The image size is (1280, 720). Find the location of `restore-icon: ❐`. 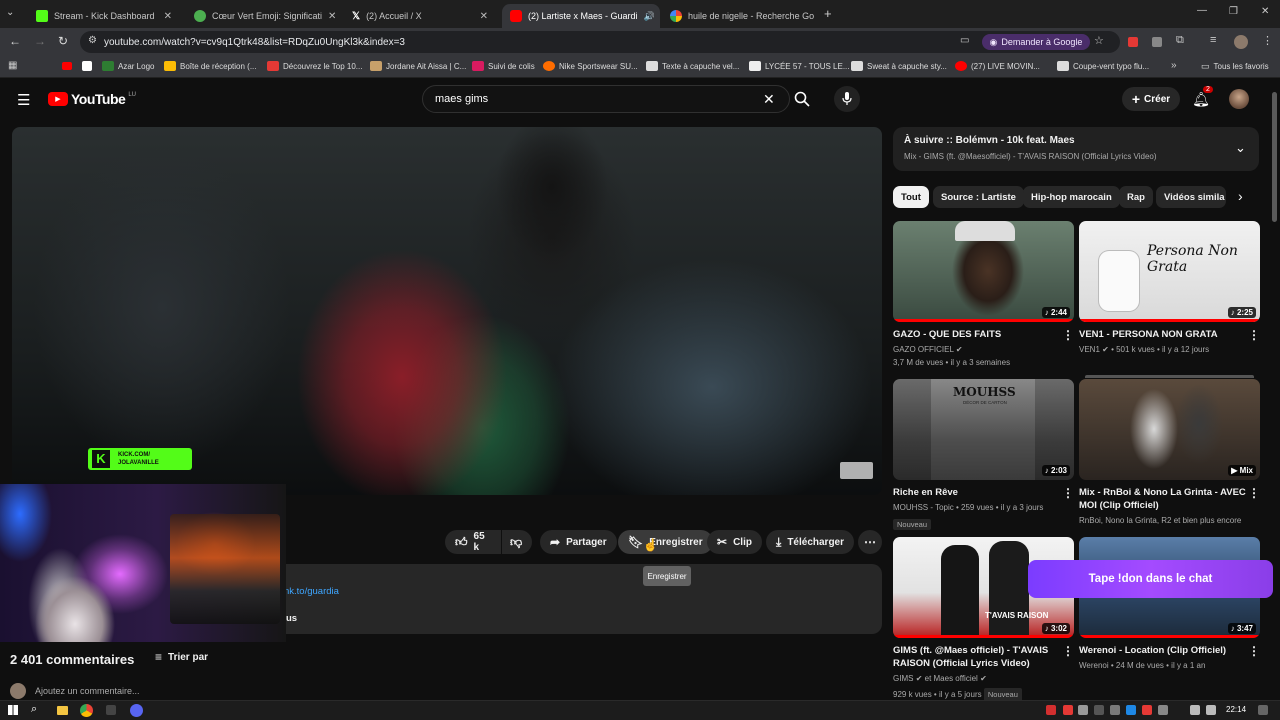

restore-icon: ❐ is located at coordinates (1233, 11).